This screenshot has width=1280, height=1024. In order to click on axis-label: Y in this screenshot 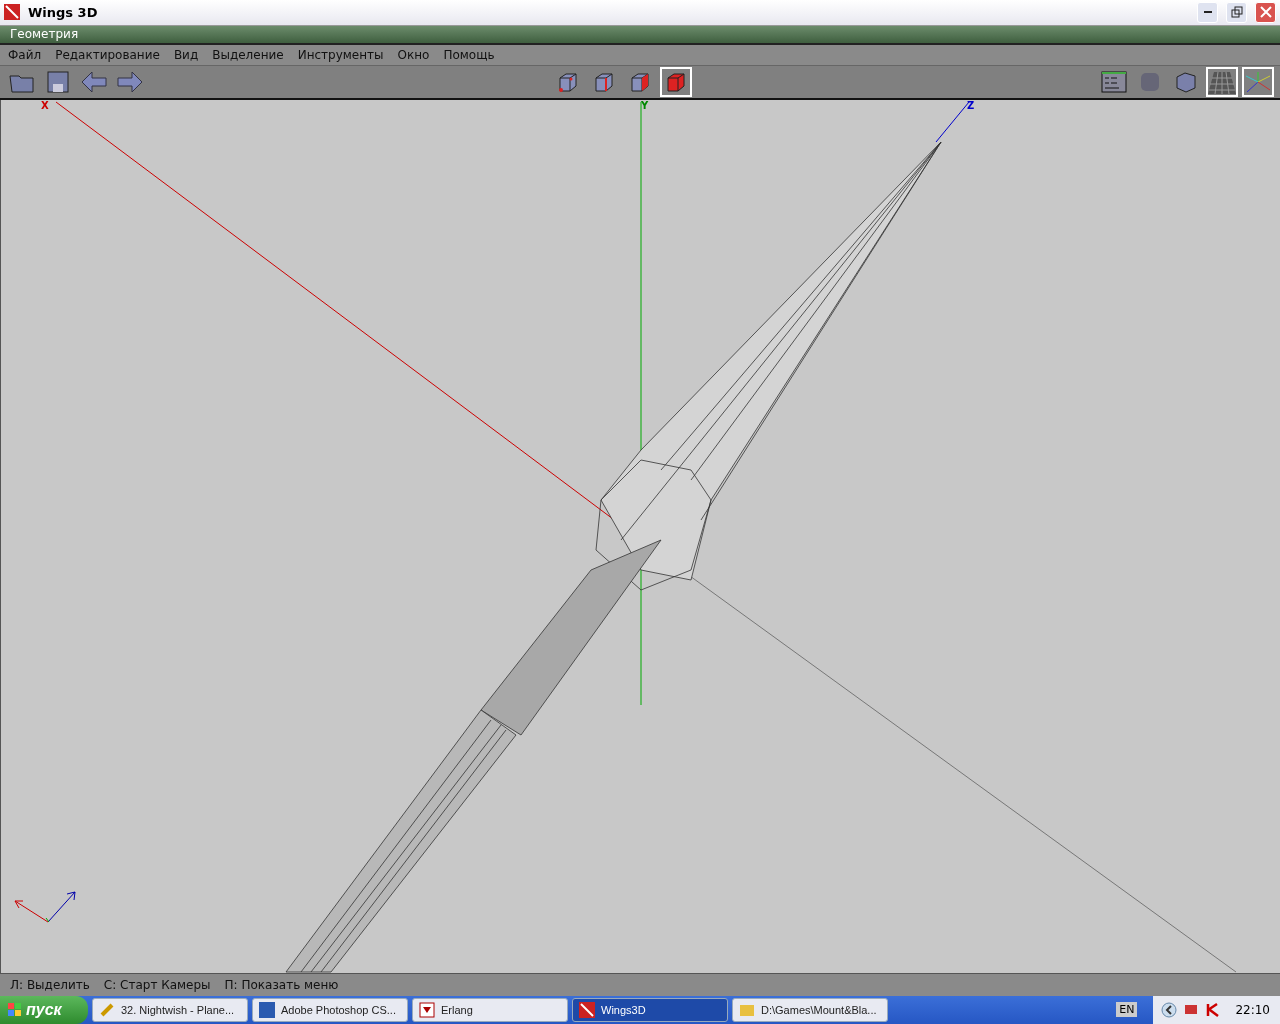, I will do `click(645, 106)`.